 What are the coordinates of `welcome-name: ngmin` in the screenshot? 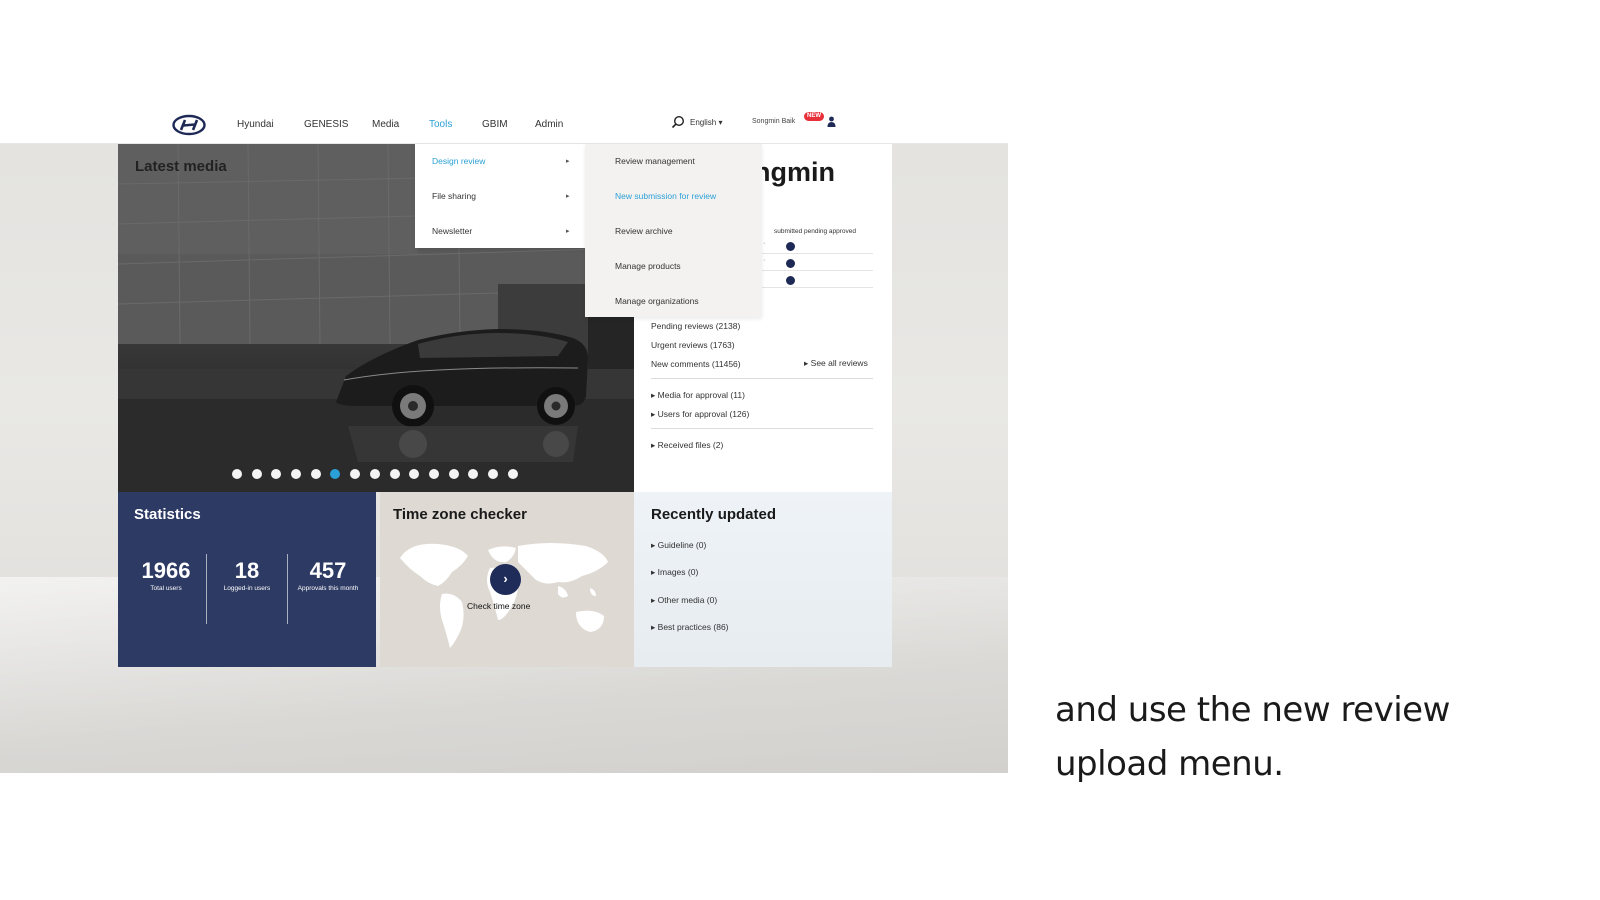 It's located at (794, 172).